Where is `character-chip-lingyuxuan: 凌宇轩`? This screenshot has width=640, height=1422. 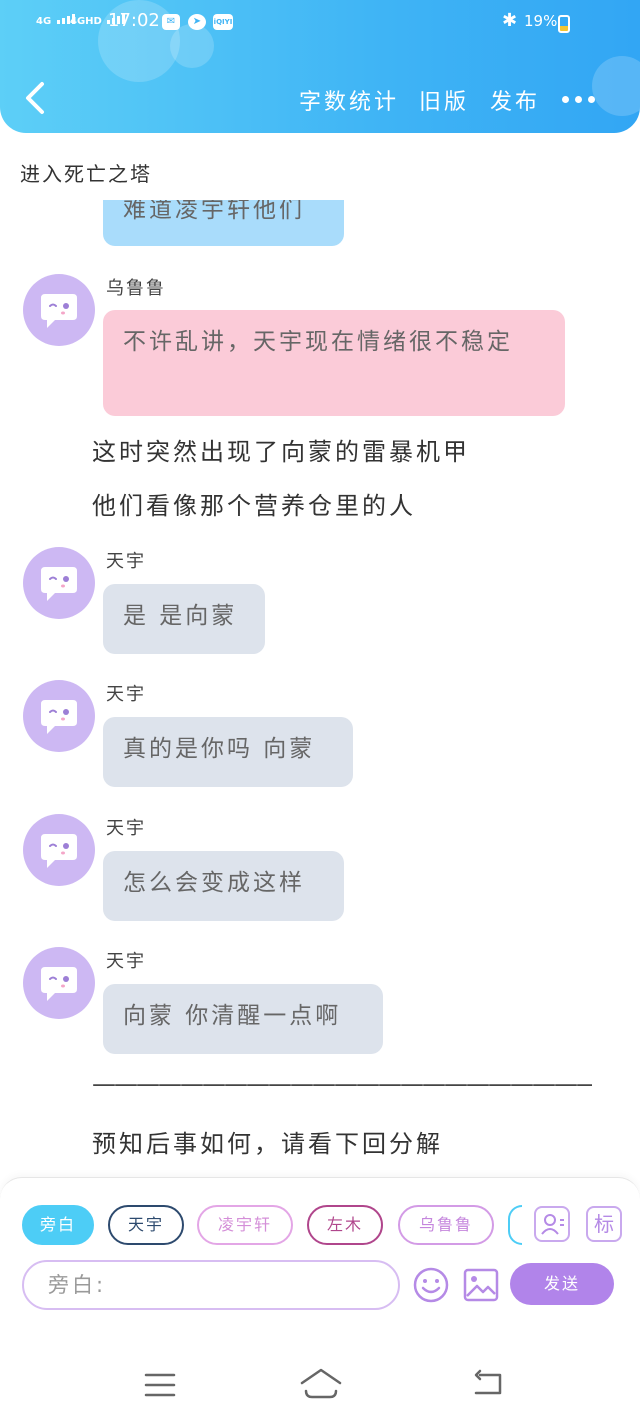
character-chip-lingyuxuan: 凌宇轩 is located at coordinates (245, 1225).